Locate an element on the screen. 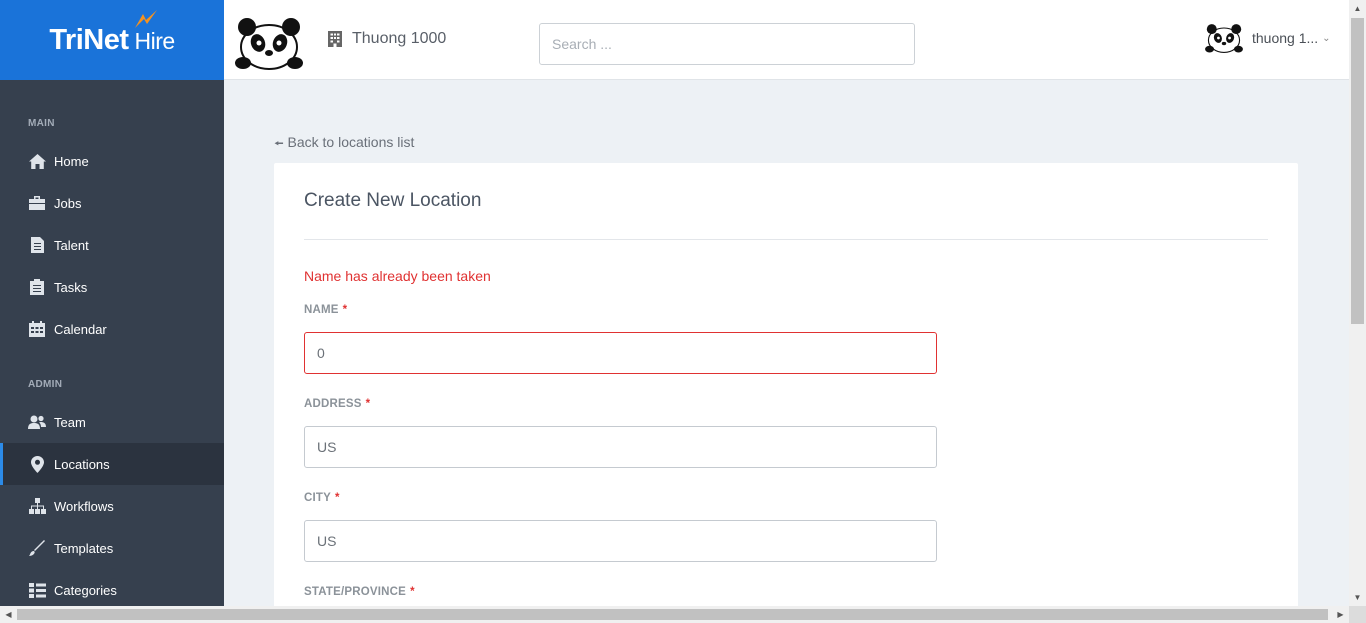 The image size is (1366, 623). building-icon is located at coordinates (335, 39).